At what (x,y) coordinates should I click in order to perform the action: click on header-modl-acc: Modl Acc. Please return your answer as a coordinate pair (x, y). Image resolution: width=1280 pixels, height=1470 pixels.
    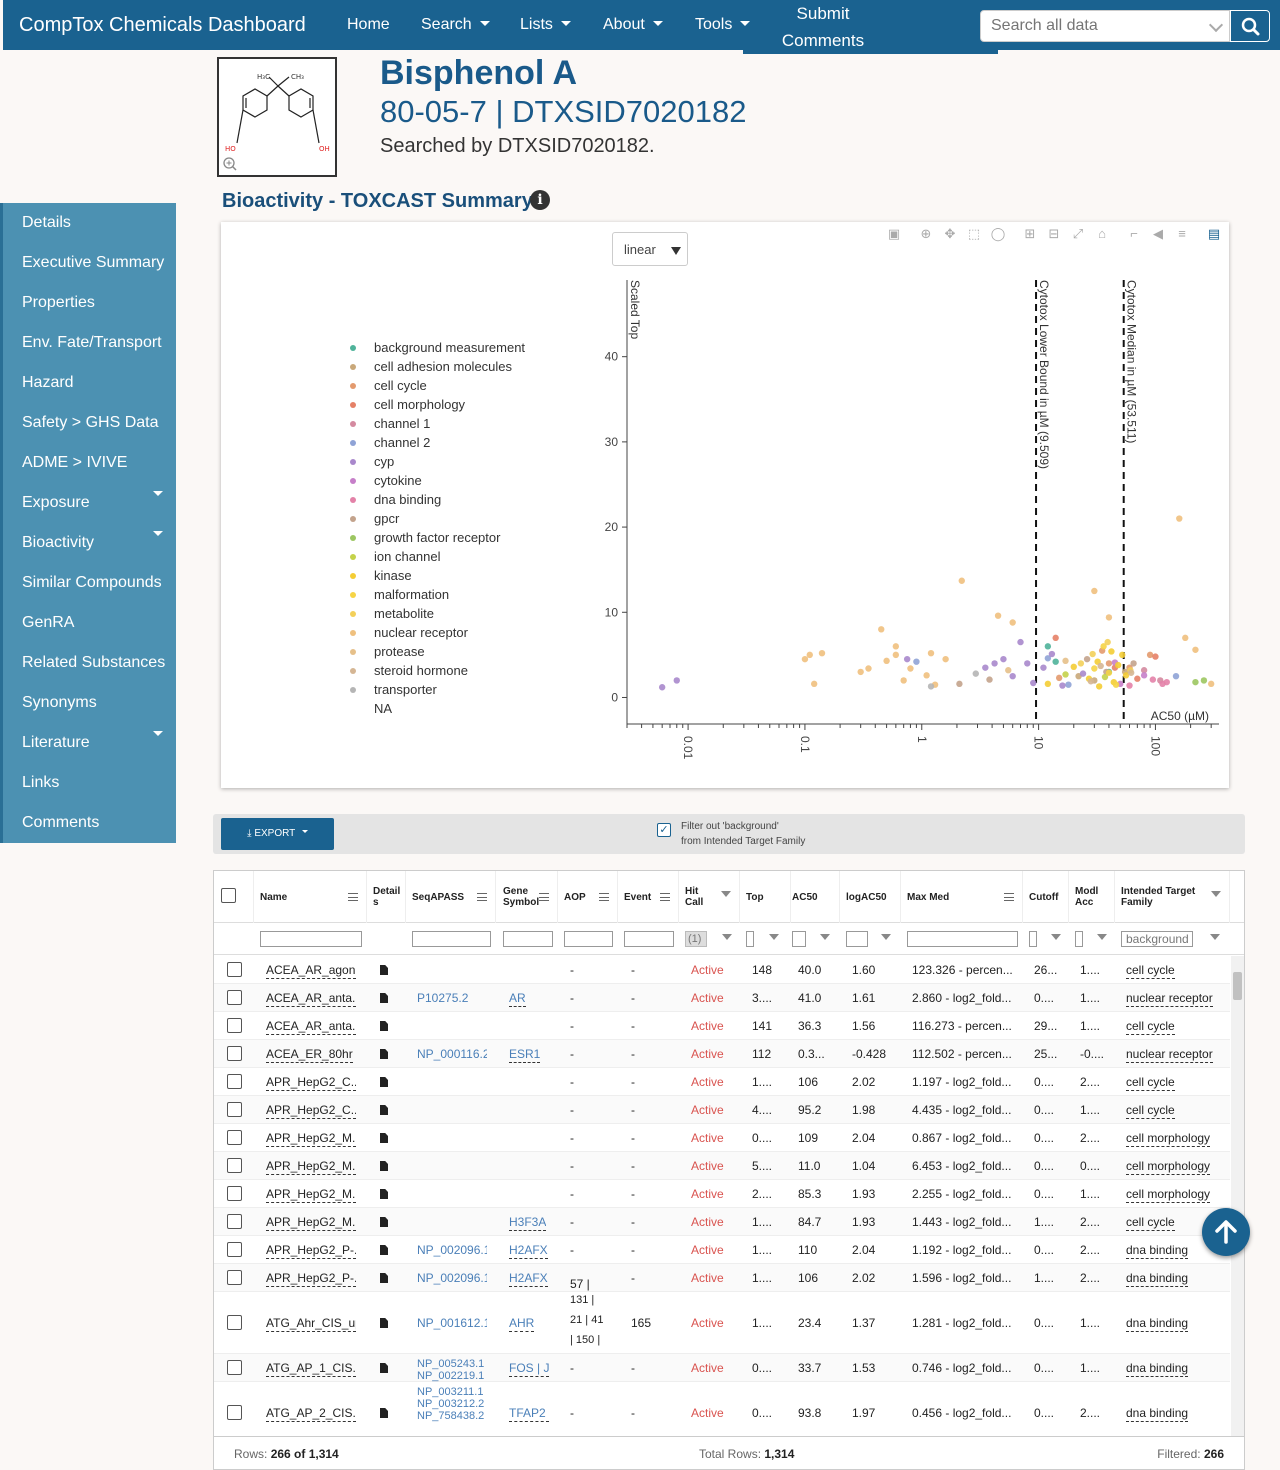
    Looking at the image, I should click on (1092, 897).